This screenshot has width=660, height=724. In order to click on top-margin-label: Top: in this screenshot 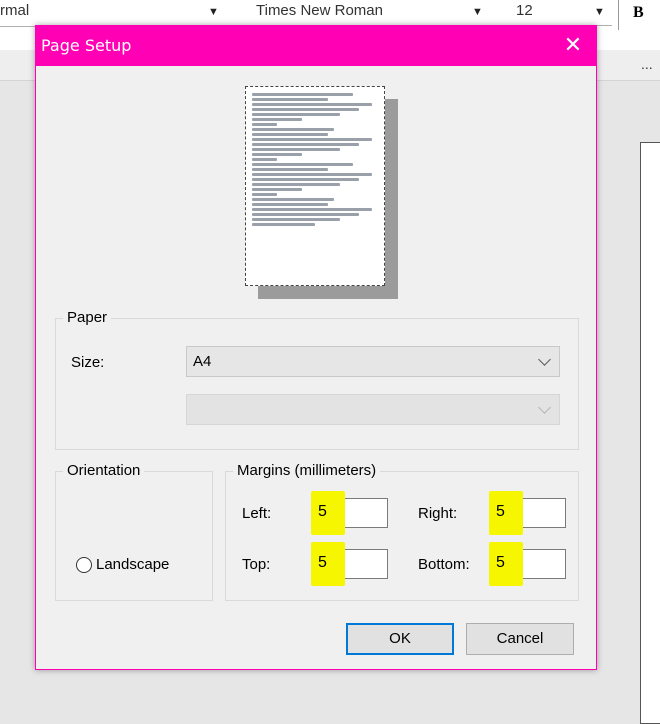, I will do `click(256, 564)`.